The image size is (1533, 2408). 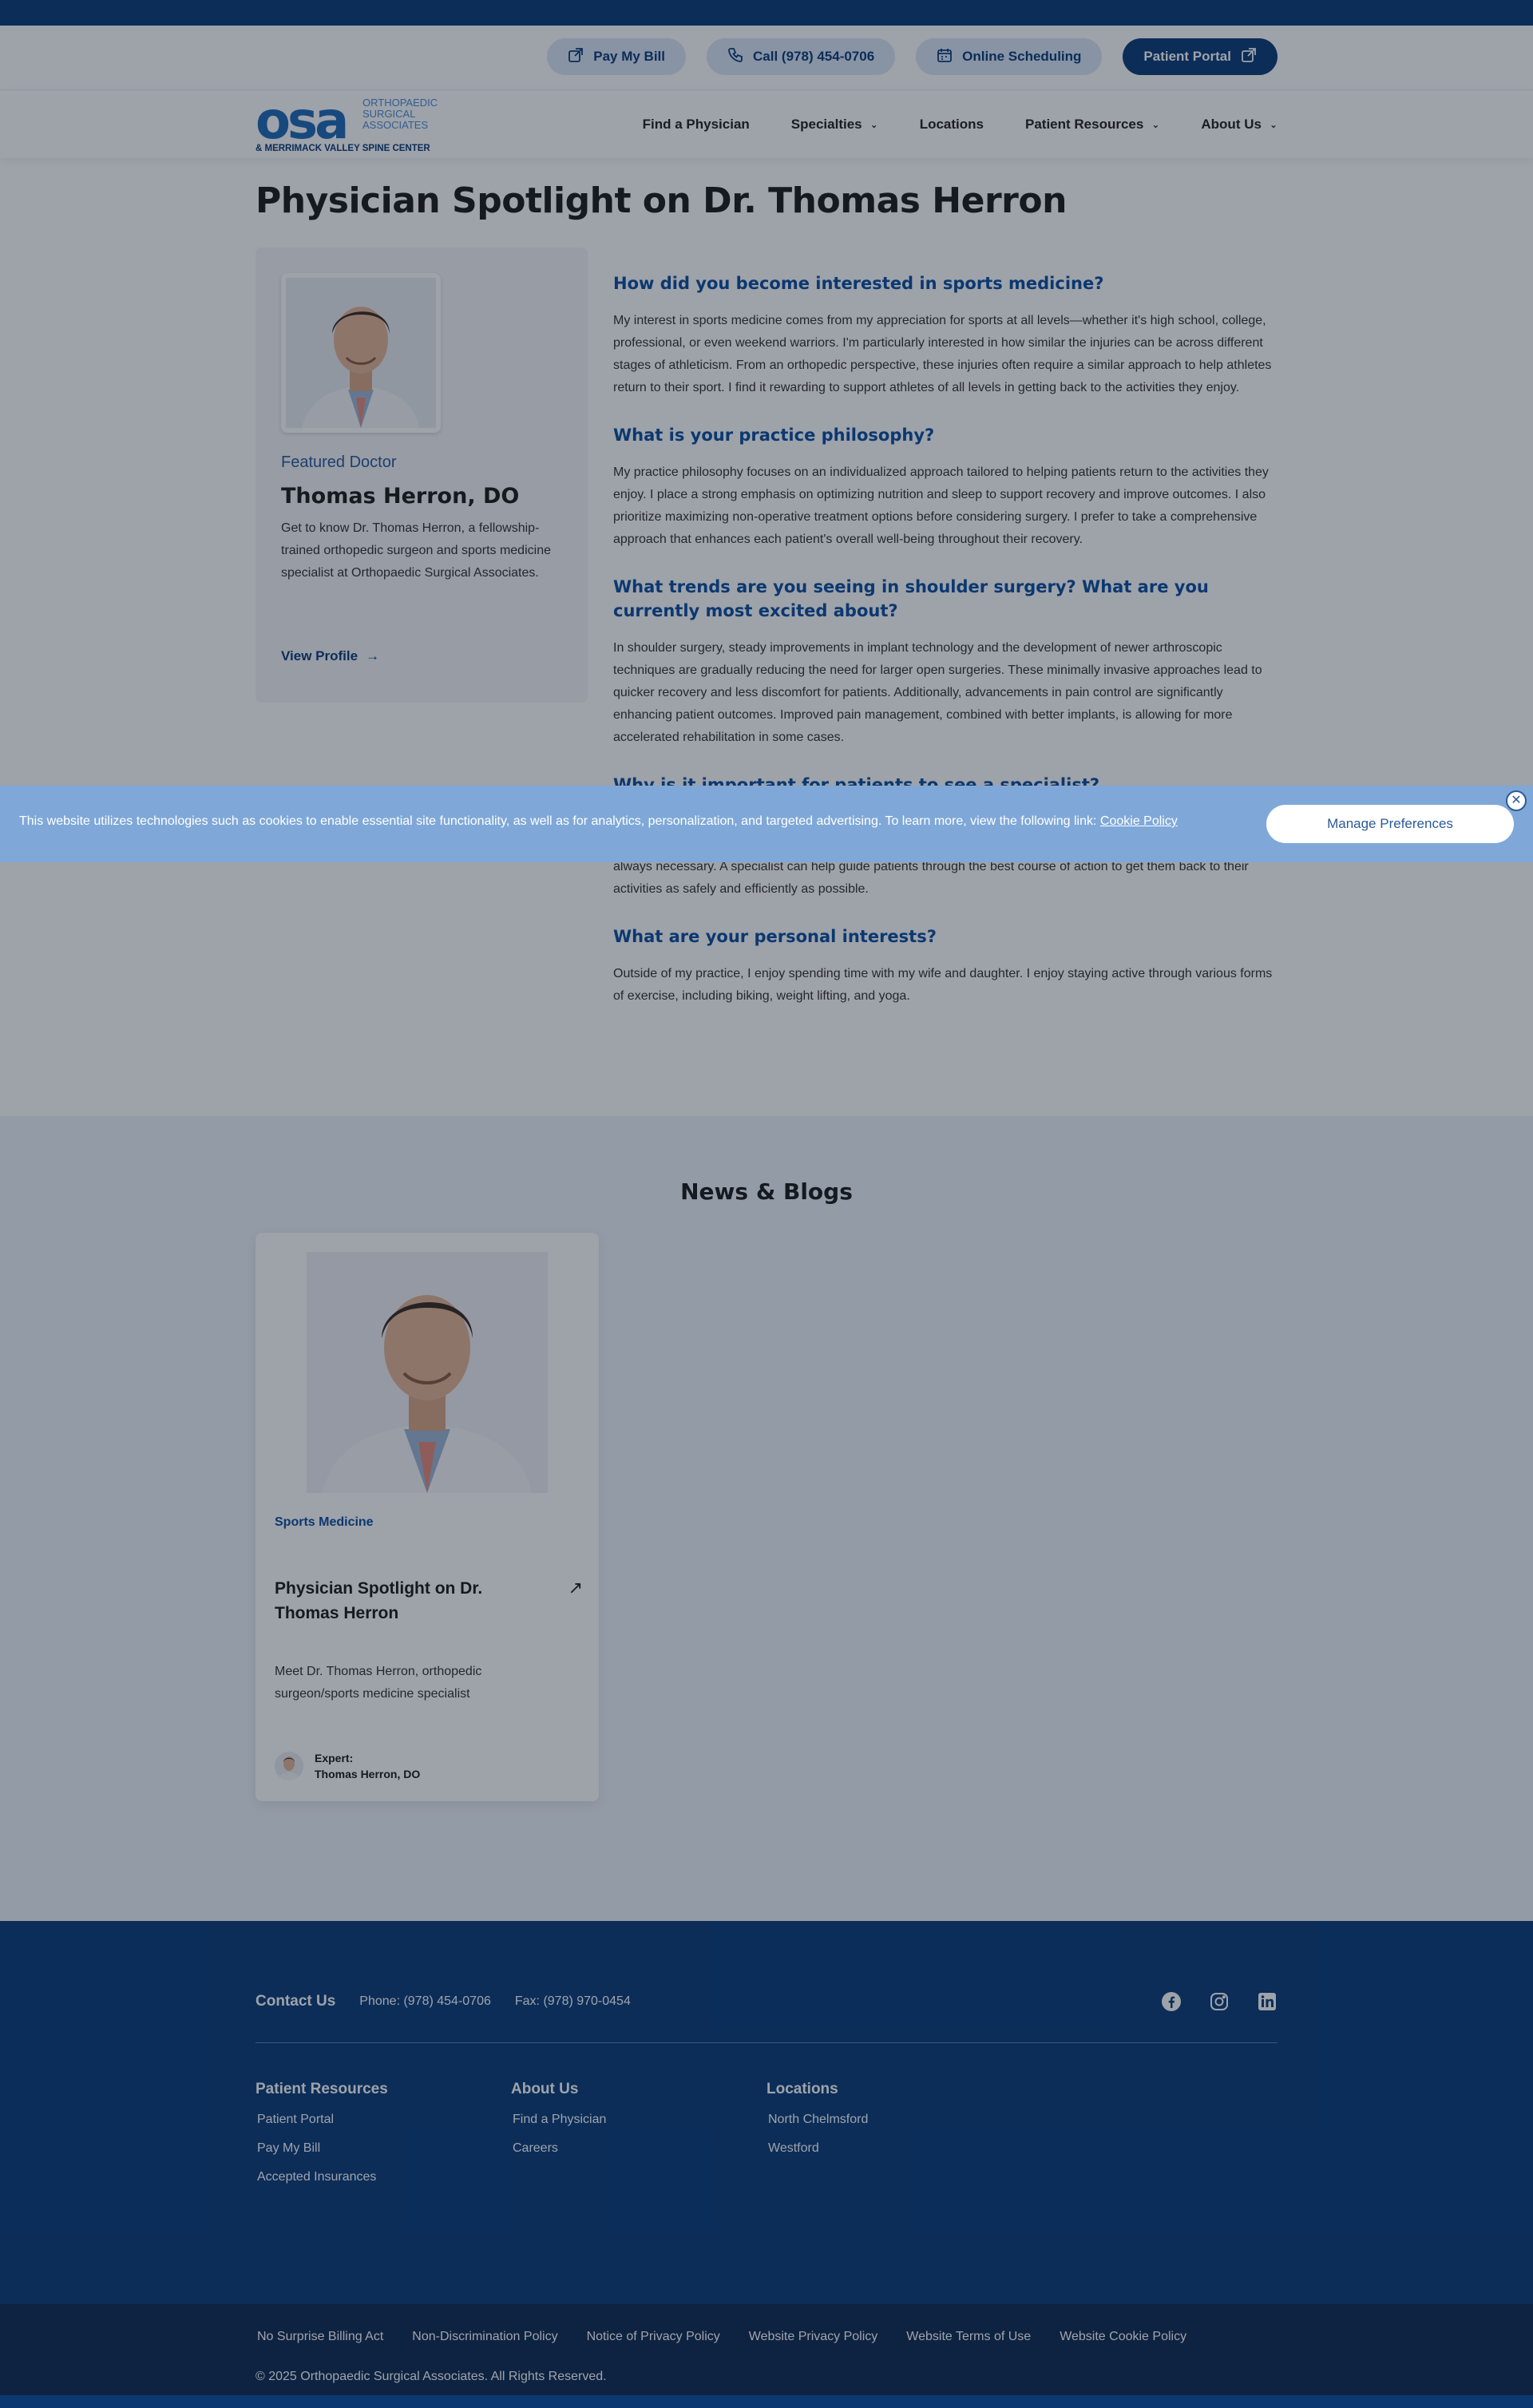 I want to click on contact-label: Contact Us, so click(x=296, y=2002).